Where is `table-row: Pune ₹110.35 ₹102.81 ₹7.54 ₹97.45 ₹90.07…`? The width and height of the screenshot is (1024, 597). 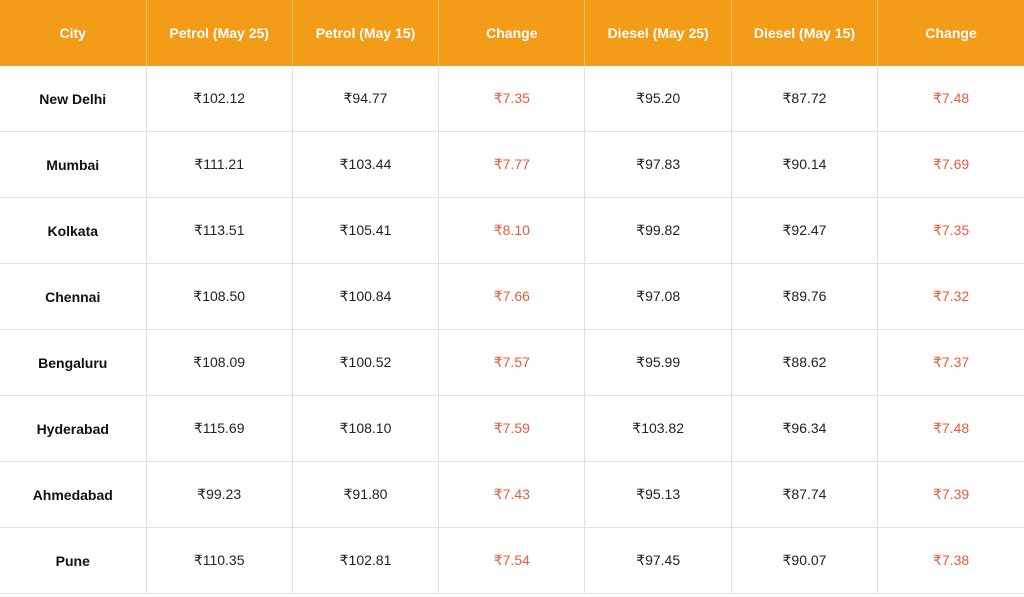 table-row: Pune ₹110.35 ₹102.81 ₹7.54 ₹97.45 ₹90.07… is located at coordinates (512, 560).